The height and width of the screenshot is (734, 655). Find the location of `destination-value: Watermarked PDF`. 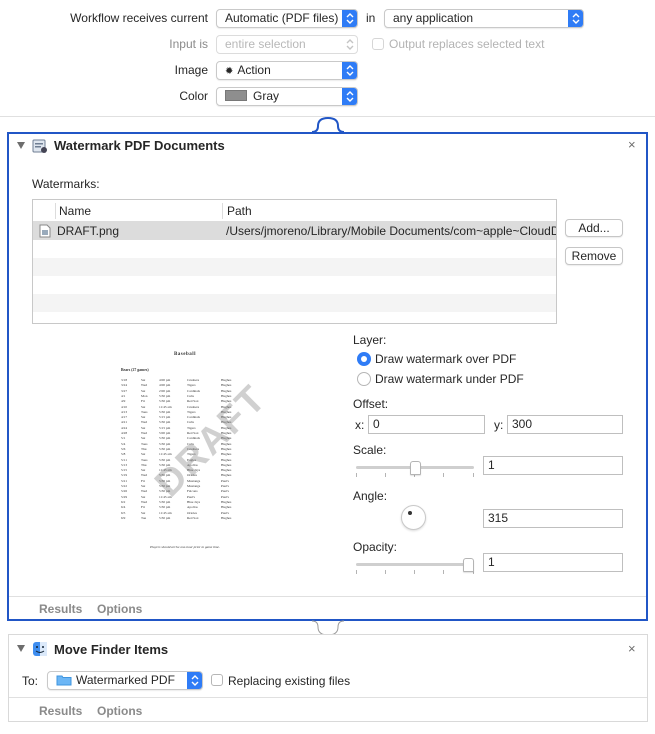

destination-value: Watermarked PDF is located at coordinates (125, 680).